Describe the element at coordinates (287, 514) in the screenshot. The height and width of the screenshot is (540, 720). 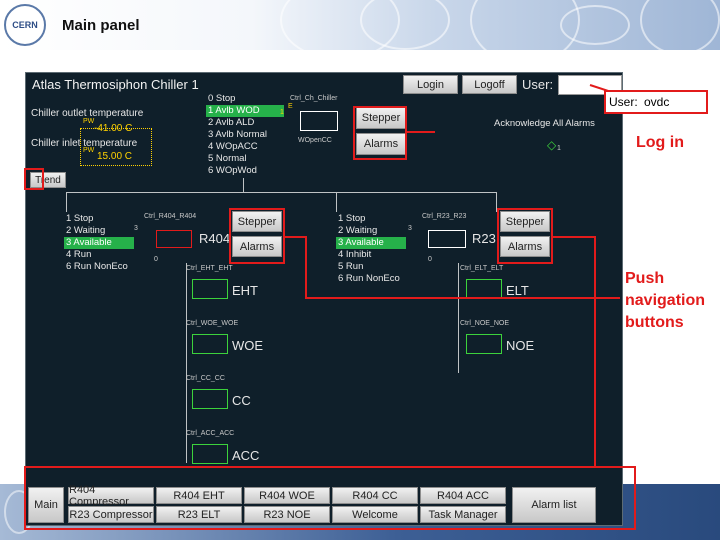
I see `nav-button-row2-2: R23 NOE` at that location.